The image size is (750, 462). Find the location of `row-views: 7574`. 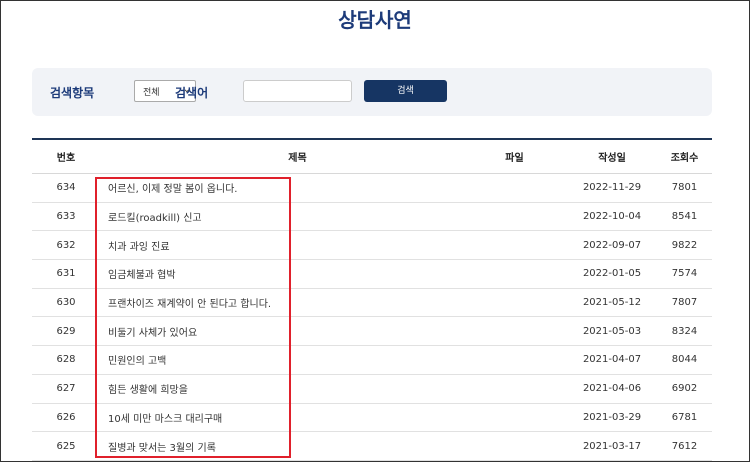

row-views: 7574 is located at coordinates (684, 274).